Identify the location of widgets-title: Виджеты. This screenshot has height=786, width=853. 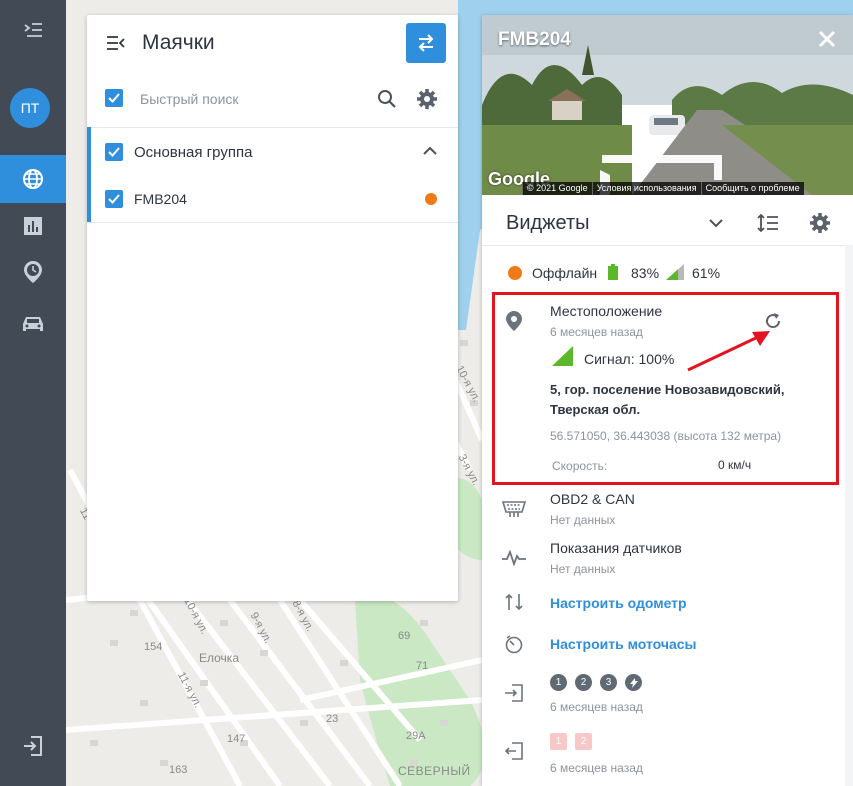
(548, 223).